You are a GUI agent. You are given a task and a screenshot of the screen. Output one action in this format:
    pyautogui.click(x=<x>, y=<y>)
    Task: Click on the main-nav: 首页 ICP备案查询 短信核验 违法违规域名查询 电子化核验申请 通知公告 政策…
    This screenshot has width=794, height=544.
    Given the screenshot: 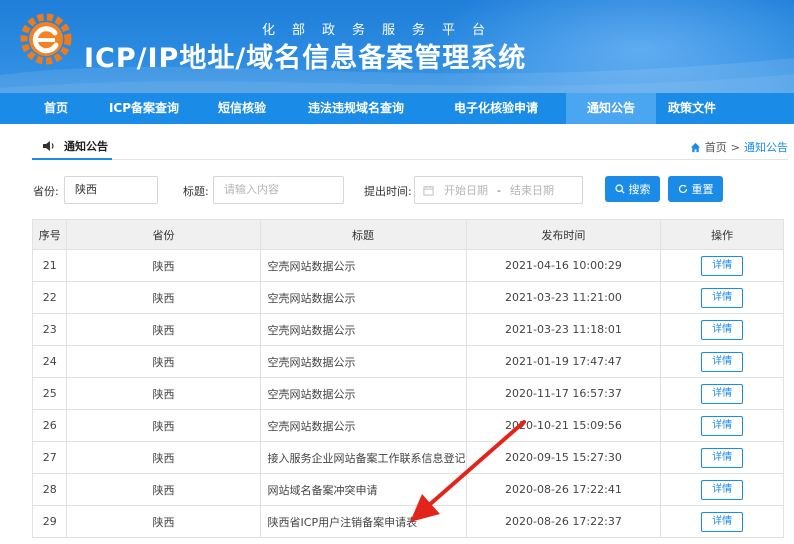 What is the action you would take?
    pyautogui.click(x=397, y=108)
    